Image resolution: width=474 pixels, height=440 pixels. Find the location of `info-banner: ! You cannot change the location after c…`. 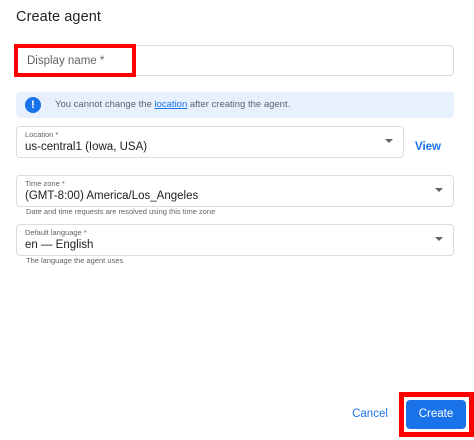

info-banner: ! You cannot change the location after c… is located at coordinates (235, 105).